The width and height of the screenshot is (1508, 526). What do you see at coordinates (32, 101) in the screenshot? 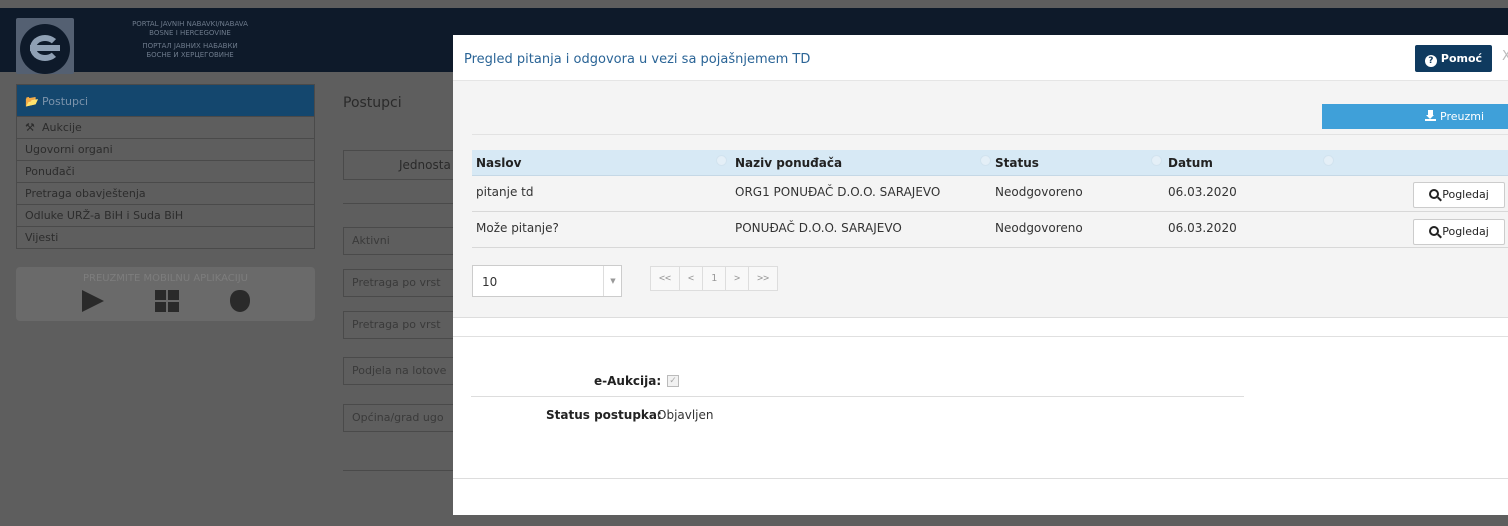
I see `folder-open-icon: 📂` at bounding box center [32, 101].